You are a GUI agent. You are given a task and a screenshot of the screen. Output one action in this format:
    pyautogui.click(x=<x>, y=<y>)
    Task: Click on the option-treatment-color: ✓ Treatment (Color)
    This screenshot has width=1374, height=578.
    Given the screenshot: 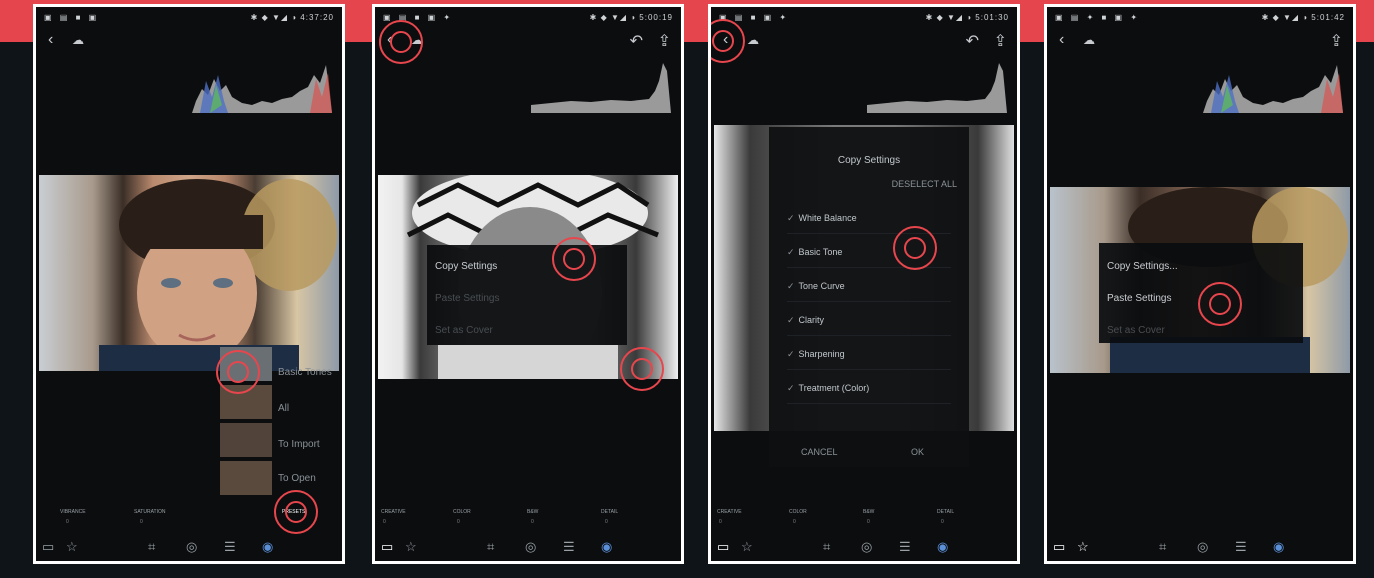 What is the action you would take?
    pyautogui.click(x=828, y=388)
    